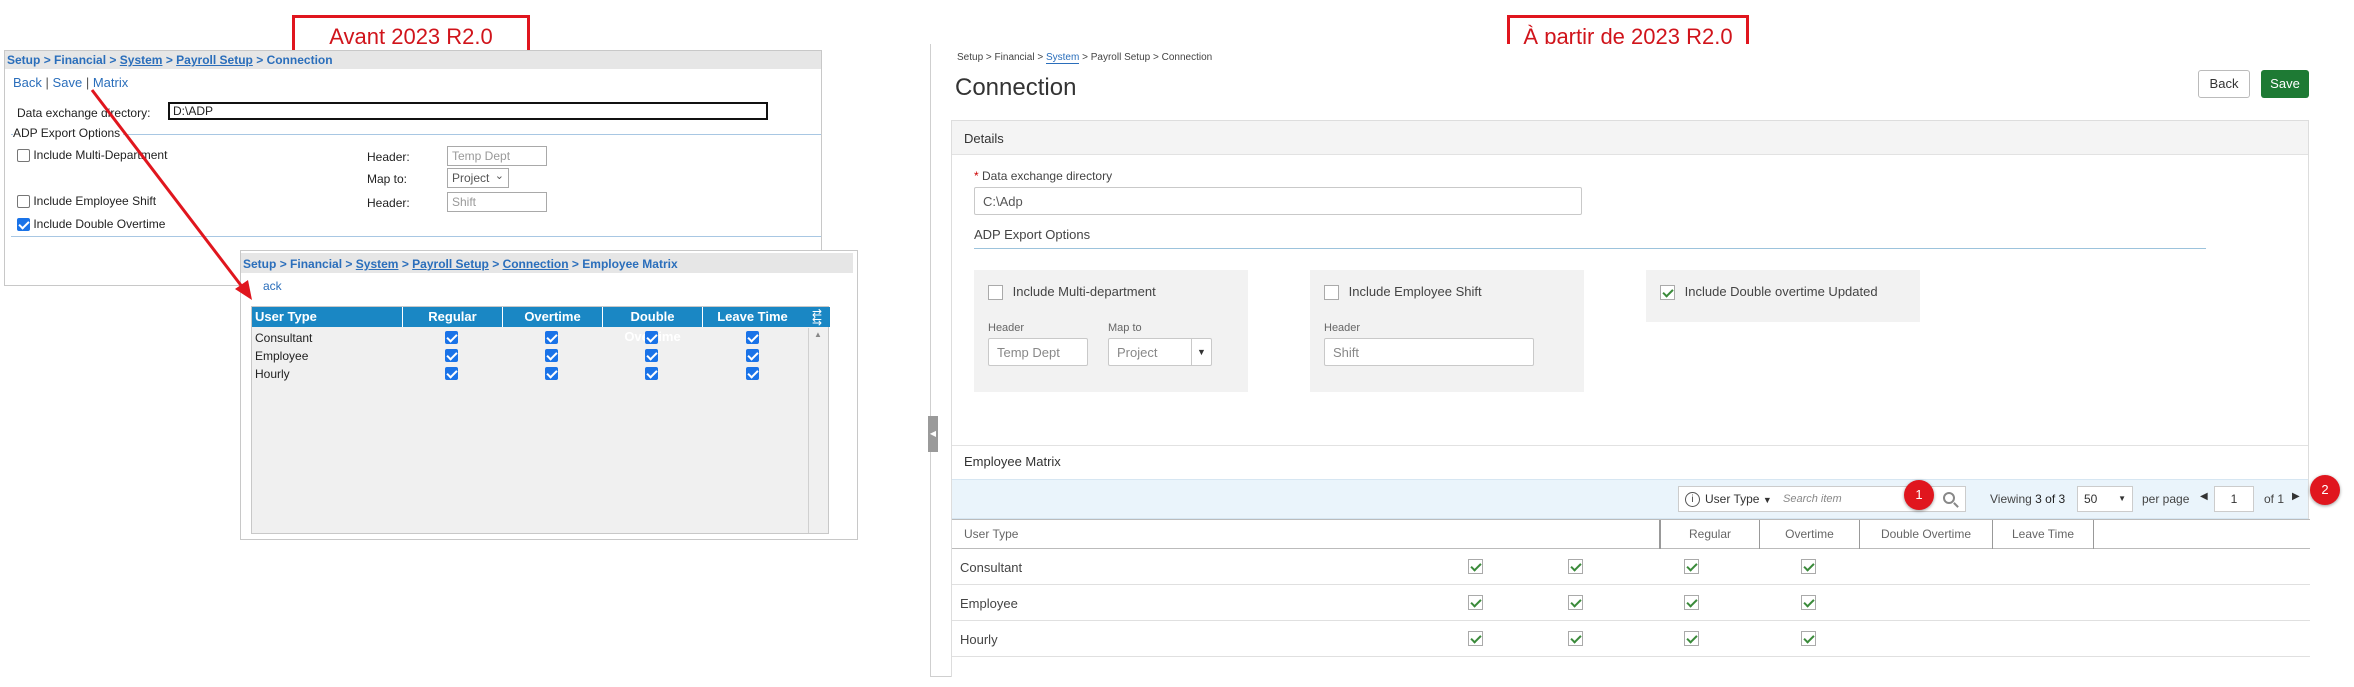 The height and width of the screenshot is (687, 2354). Describe the element at coordinates (995, 293) in the screenshot. I see `new-multi-dept-checkbox` at that location.